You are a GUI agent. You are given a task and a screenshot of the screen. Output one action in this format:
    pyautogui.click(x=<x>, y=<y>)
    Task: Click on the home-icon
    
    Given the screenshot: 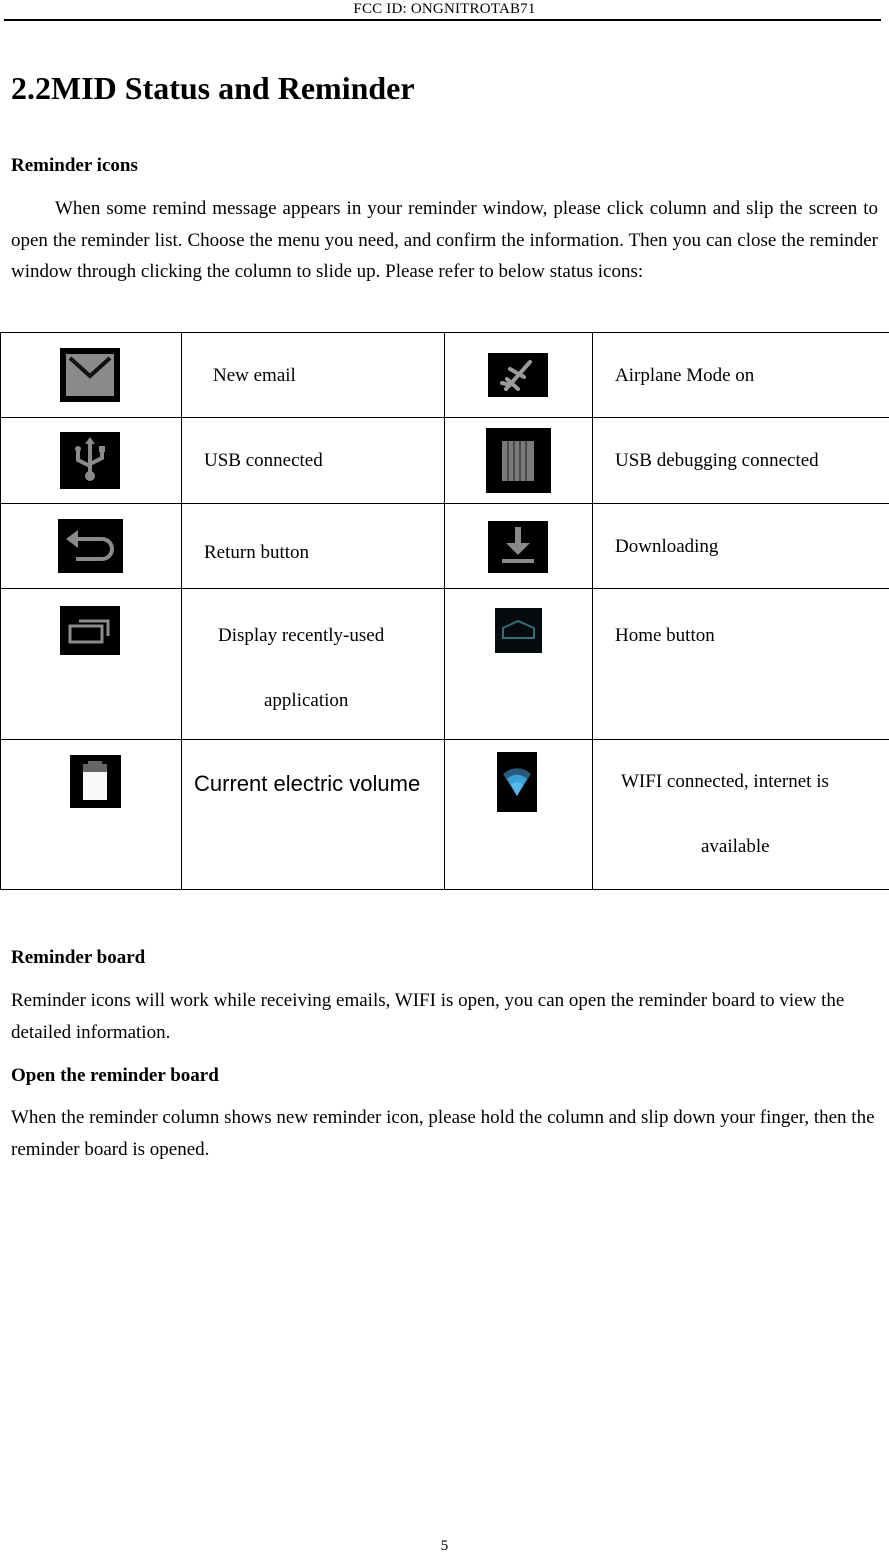 What is the action you would take?
    pyautogui.click(x=518, y=630)
    